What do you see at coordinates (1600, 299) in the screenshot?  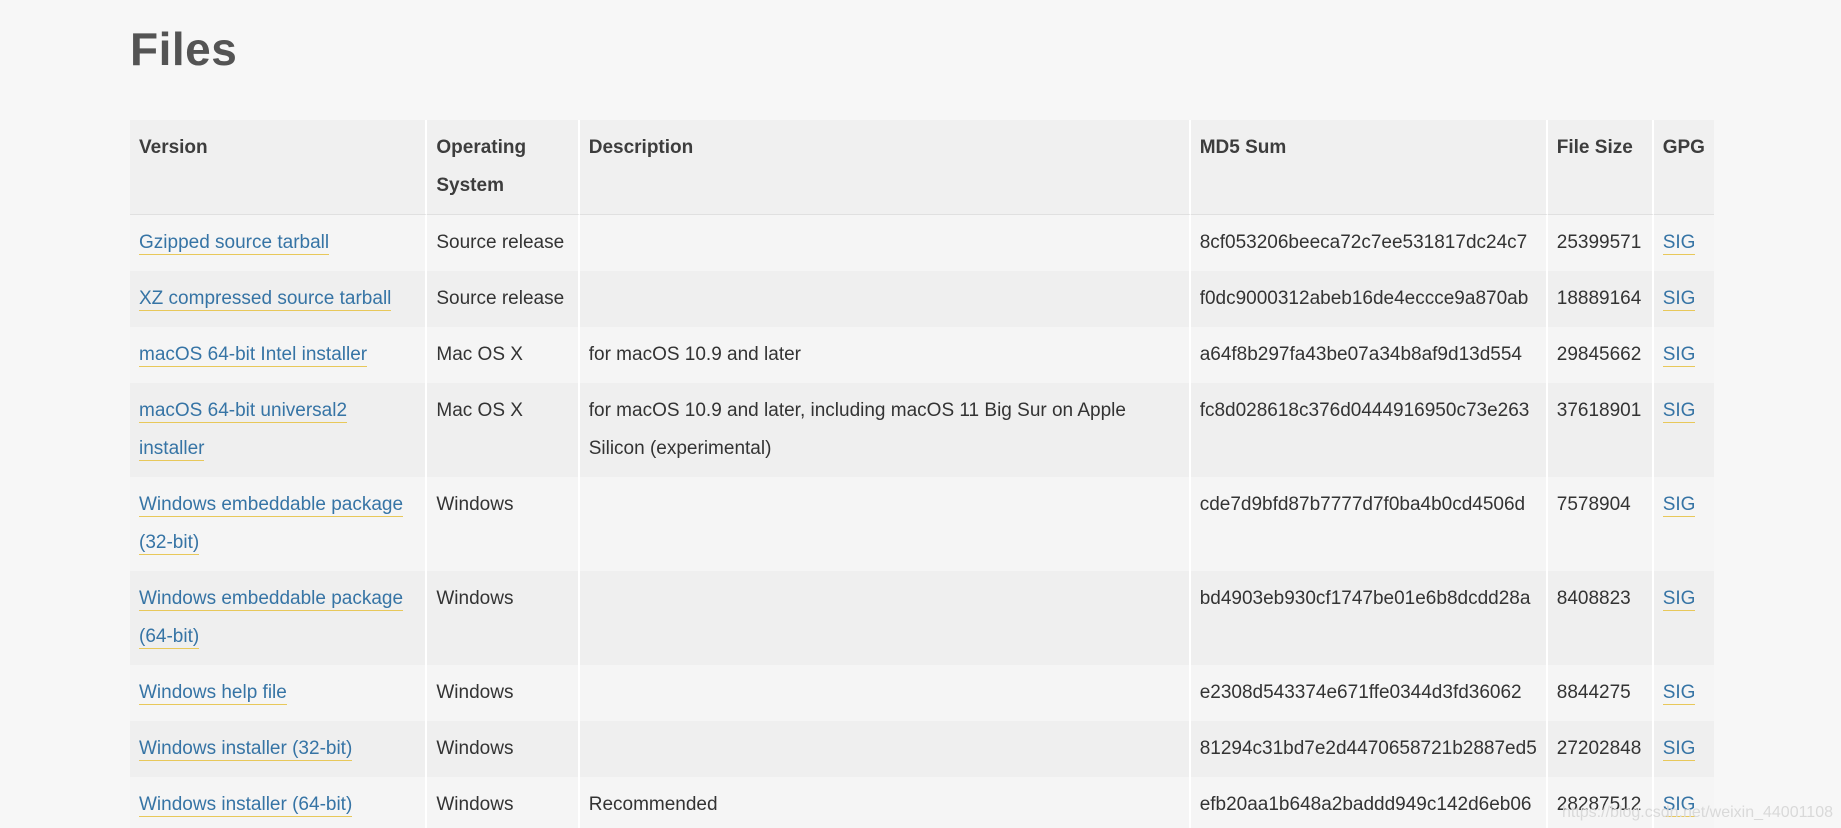 I see `file-size-cell: 18889164` at bounding box center [1600, 299].